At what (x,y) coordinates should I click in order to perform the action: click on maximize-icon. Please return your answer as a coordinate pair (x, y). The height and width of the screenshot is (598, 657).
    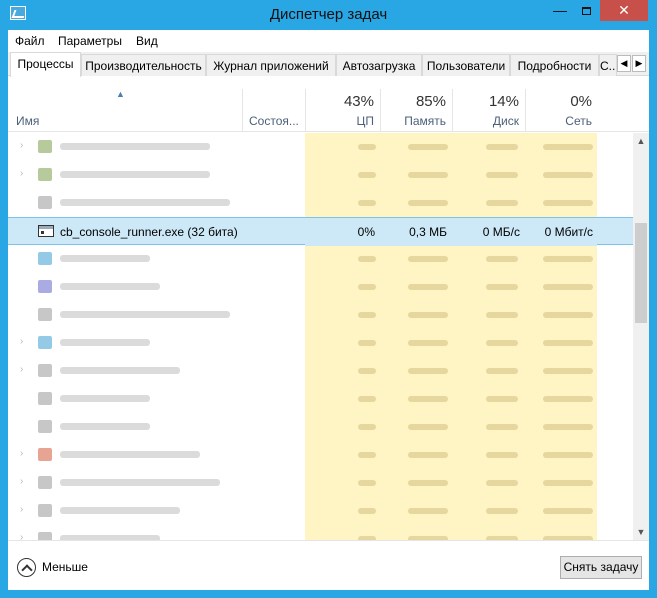
    Looking at the image, I should click on (586, 11).